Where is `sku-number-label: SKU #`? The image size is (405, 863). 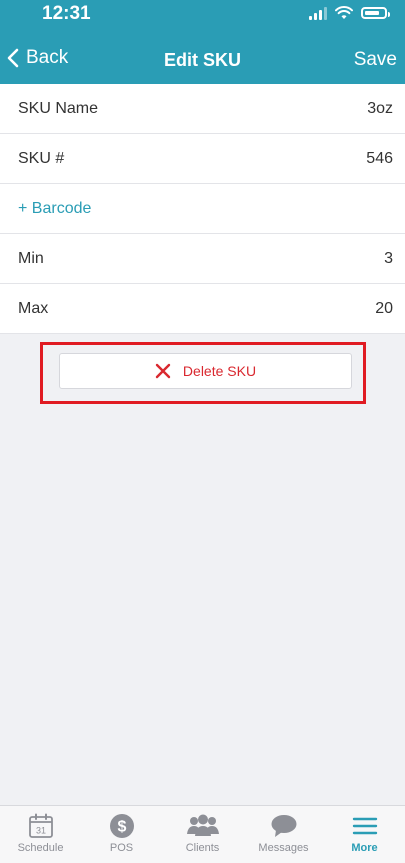 sku-number-label: SKU # is located at coordinates (41, 158).